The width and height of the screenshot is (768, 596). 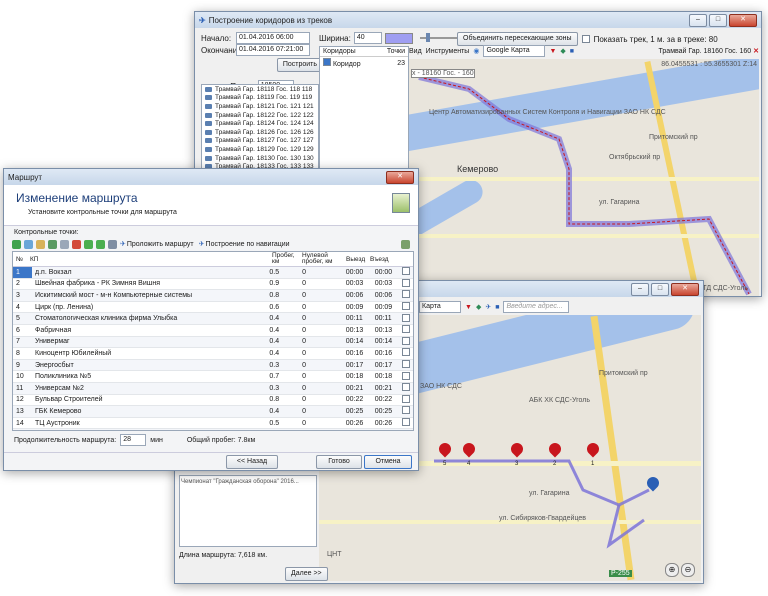 What do you see at coordinates (448, 51) in the screenshot?
I see `tools-menu: Инструменты` at bounding box center [448, 51].